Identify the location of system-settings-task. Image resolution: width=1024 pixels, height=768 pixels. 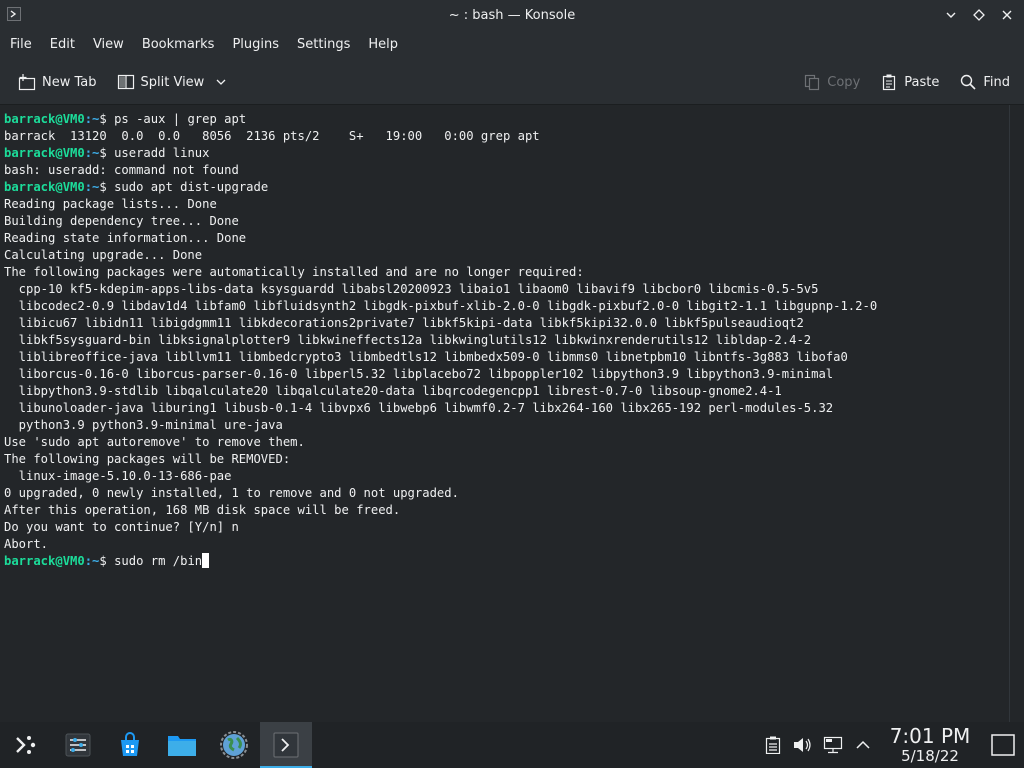
(78, 745).